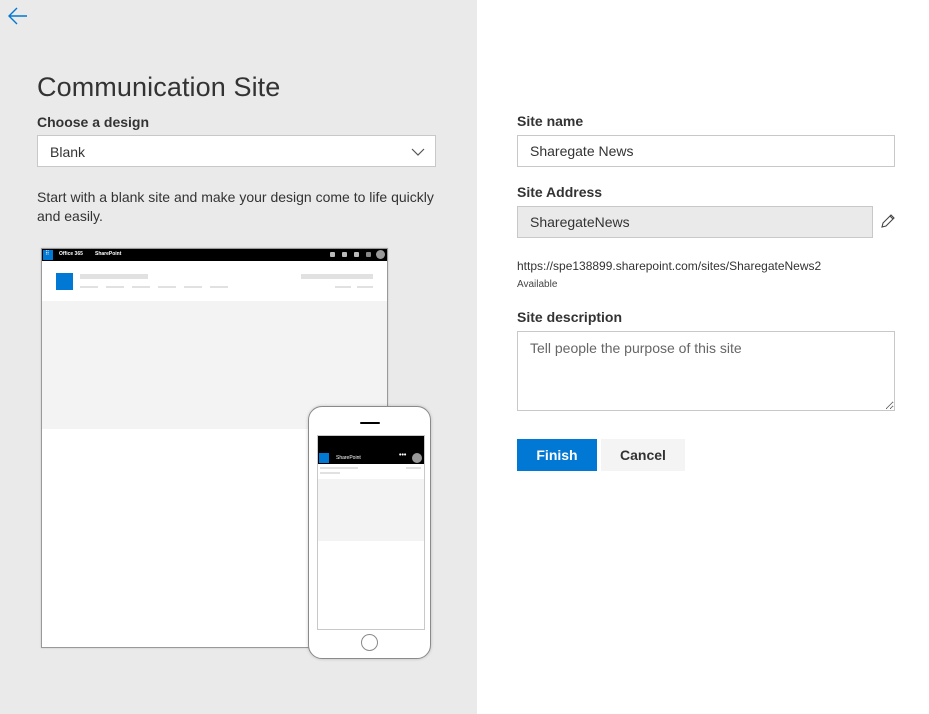  Describe the element at coordinates (371, 458) in the screenshot. I see `phone-nav-bar: SharePoint •••` at that location.